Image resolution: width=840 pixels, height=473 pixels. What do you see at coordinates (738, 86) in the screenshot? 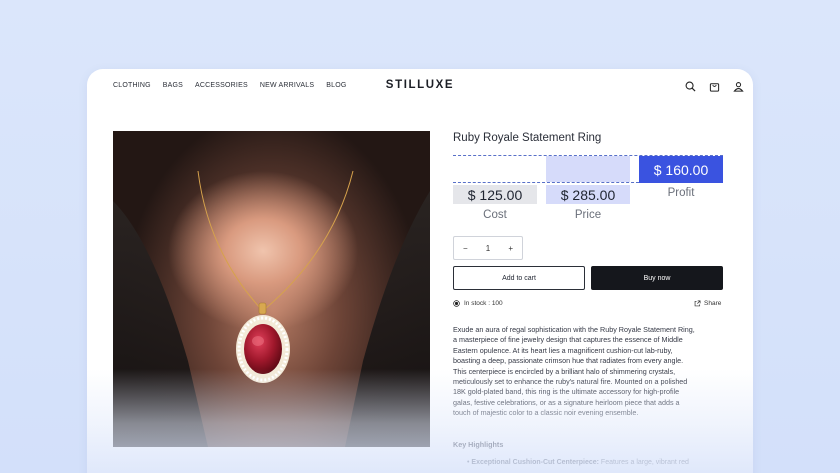
I see `user-icon` at bounding box center [738, 86].